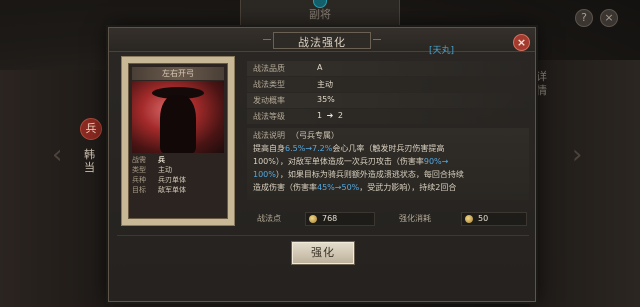 Image resolution: width=640 pixels, height=307 pixels. Describe the element at coordinates (521, 42) in the screenshot. I see `dialog-close-button: ×` at that location.